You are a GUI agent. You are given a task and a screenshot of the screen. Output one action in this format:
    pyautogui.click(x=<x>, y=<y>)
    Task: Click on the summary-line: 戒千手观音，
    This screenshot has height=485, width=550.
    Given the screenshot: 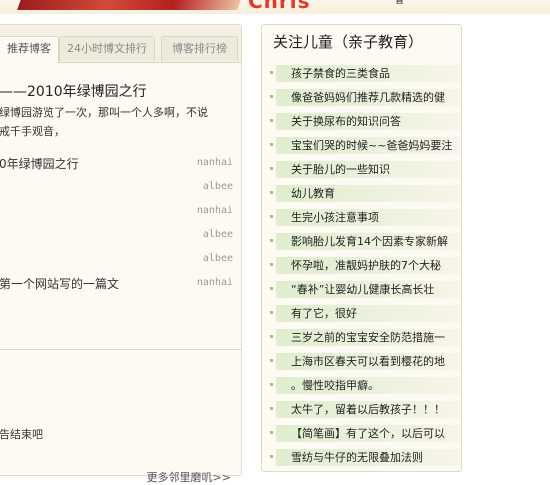 What is the action you would take?
    pyautogui.click(x=32, y=131)
    